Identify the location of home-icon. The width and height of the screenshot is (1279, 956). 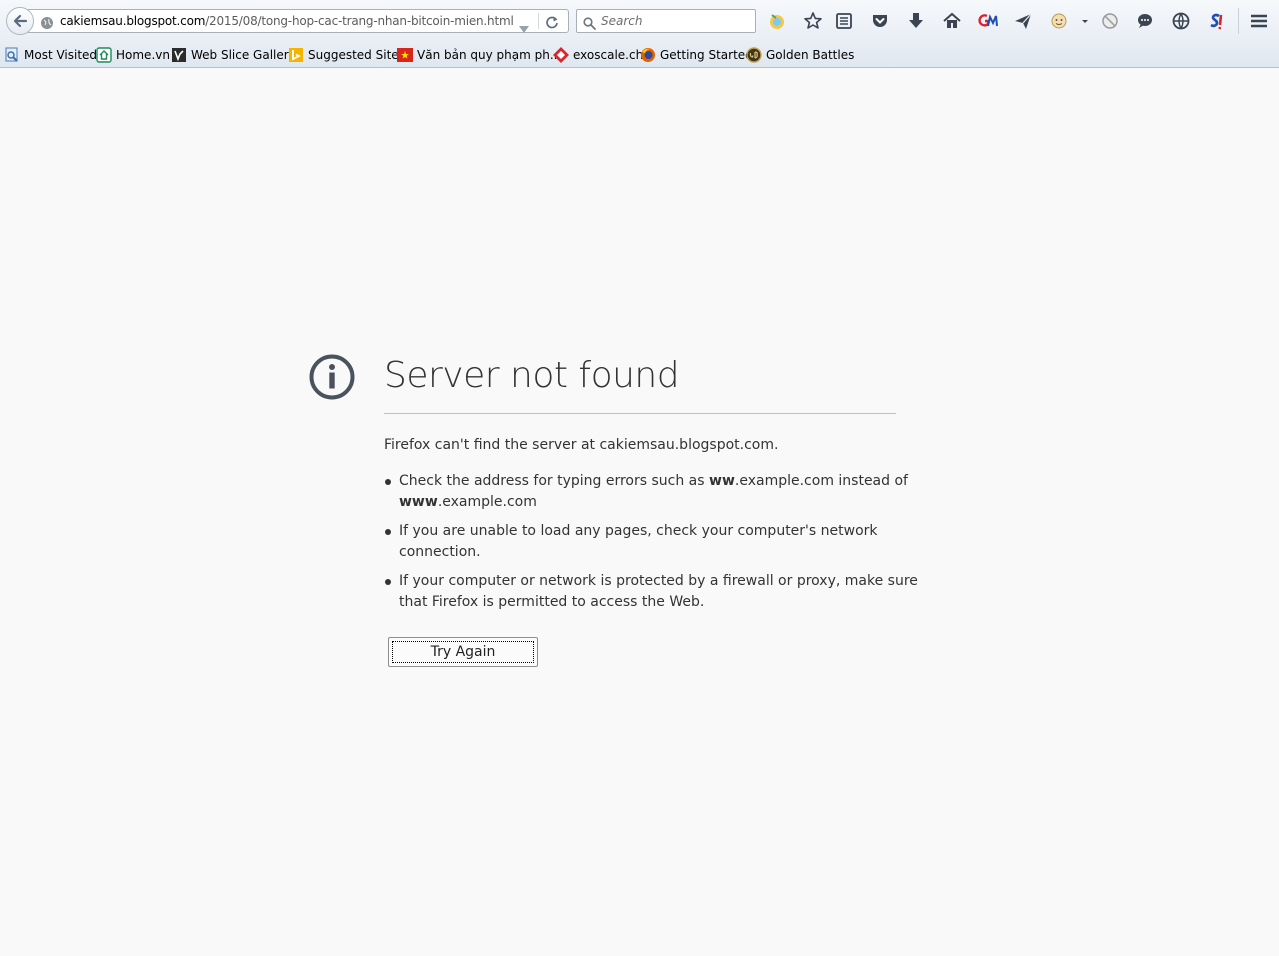
(952, 21).